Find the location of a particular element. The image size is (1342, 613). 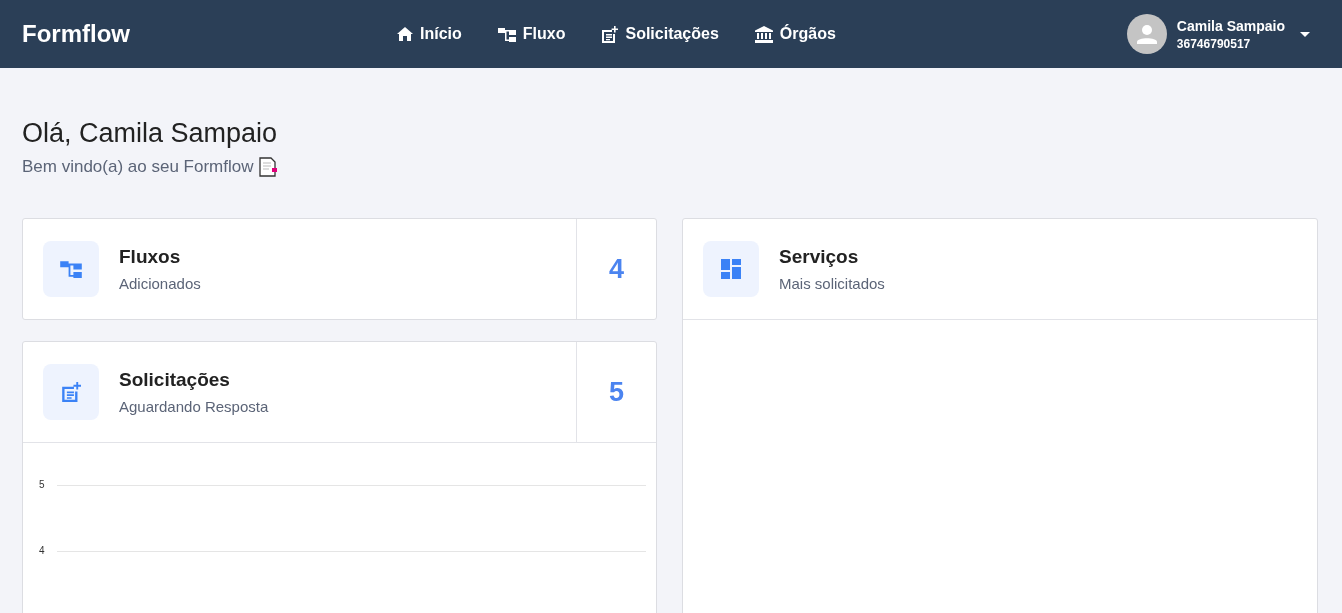

nav-link: Solicitações is located at coordinates (660, 34).